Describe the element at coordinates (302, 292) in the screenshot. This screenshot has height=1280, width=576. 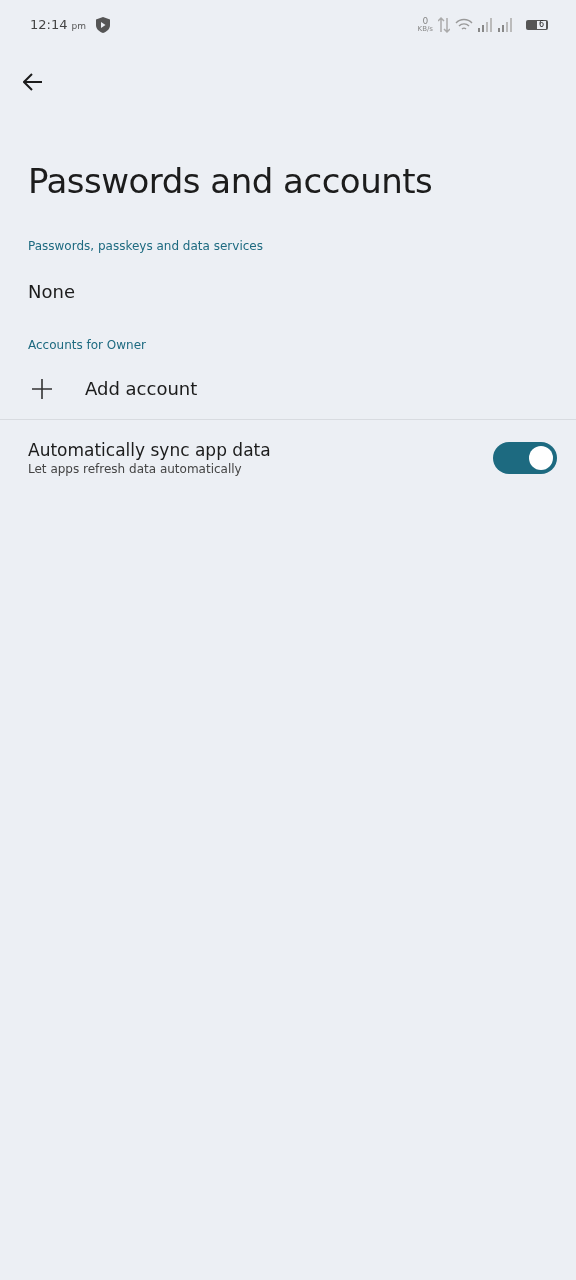
I see `list-item: None` at that location.